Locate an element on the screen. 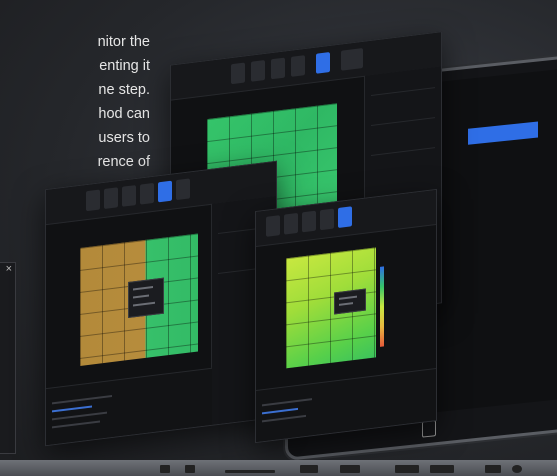 This screenshot has height=476, width=557. blurb-line: ne step. is located at coordinates (124, 90).